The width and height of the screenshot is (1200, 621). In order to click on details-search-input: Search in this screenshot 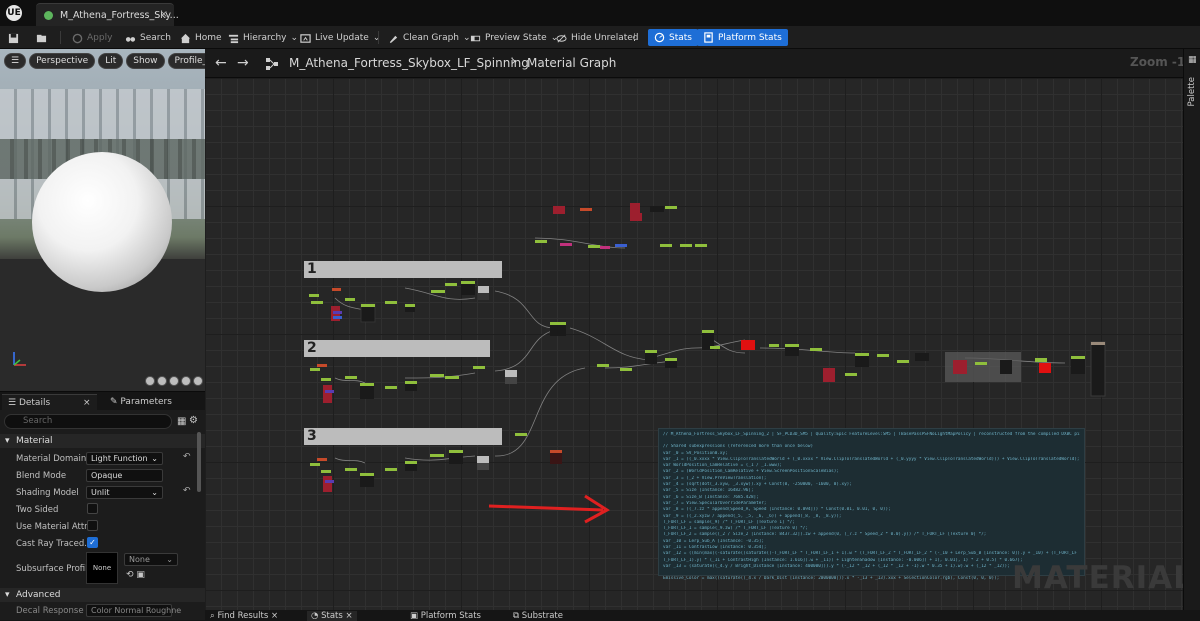, I will do `click(88, 421)`.